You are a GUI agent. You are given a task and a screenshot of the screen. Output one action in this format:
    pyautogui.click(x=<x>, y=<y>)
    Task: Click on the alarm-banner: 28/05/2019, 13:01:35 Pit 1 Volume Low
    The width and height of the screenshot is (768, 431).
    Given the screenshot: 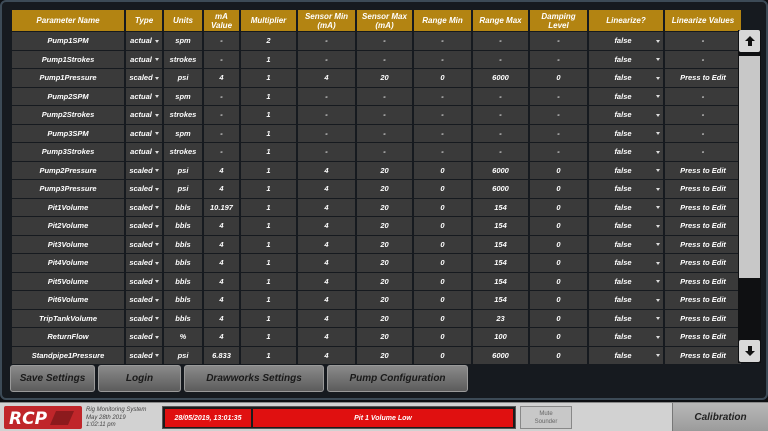 What is the action you would take?
    pyautogui.click(x=339, y=417)
    